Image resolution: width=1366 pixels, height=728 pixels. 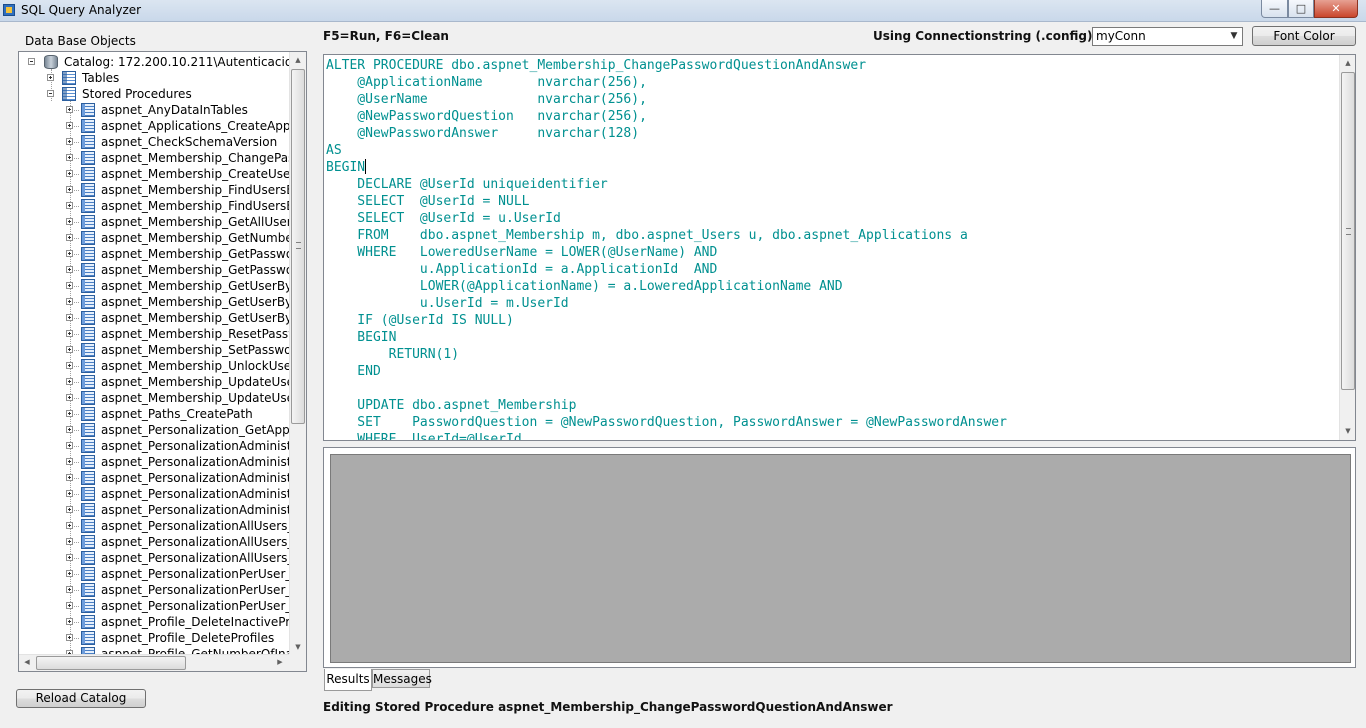 I want to click on procedure-label: aspnet_Applications_CreateApplications, so click(x=203, y=126).